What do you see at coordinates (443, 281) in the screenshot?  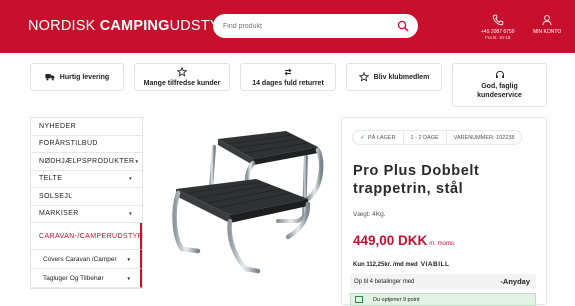 I see `anyday-installments: Op til 4 betalinger med -Anyday` at bounding box center [443, 281].